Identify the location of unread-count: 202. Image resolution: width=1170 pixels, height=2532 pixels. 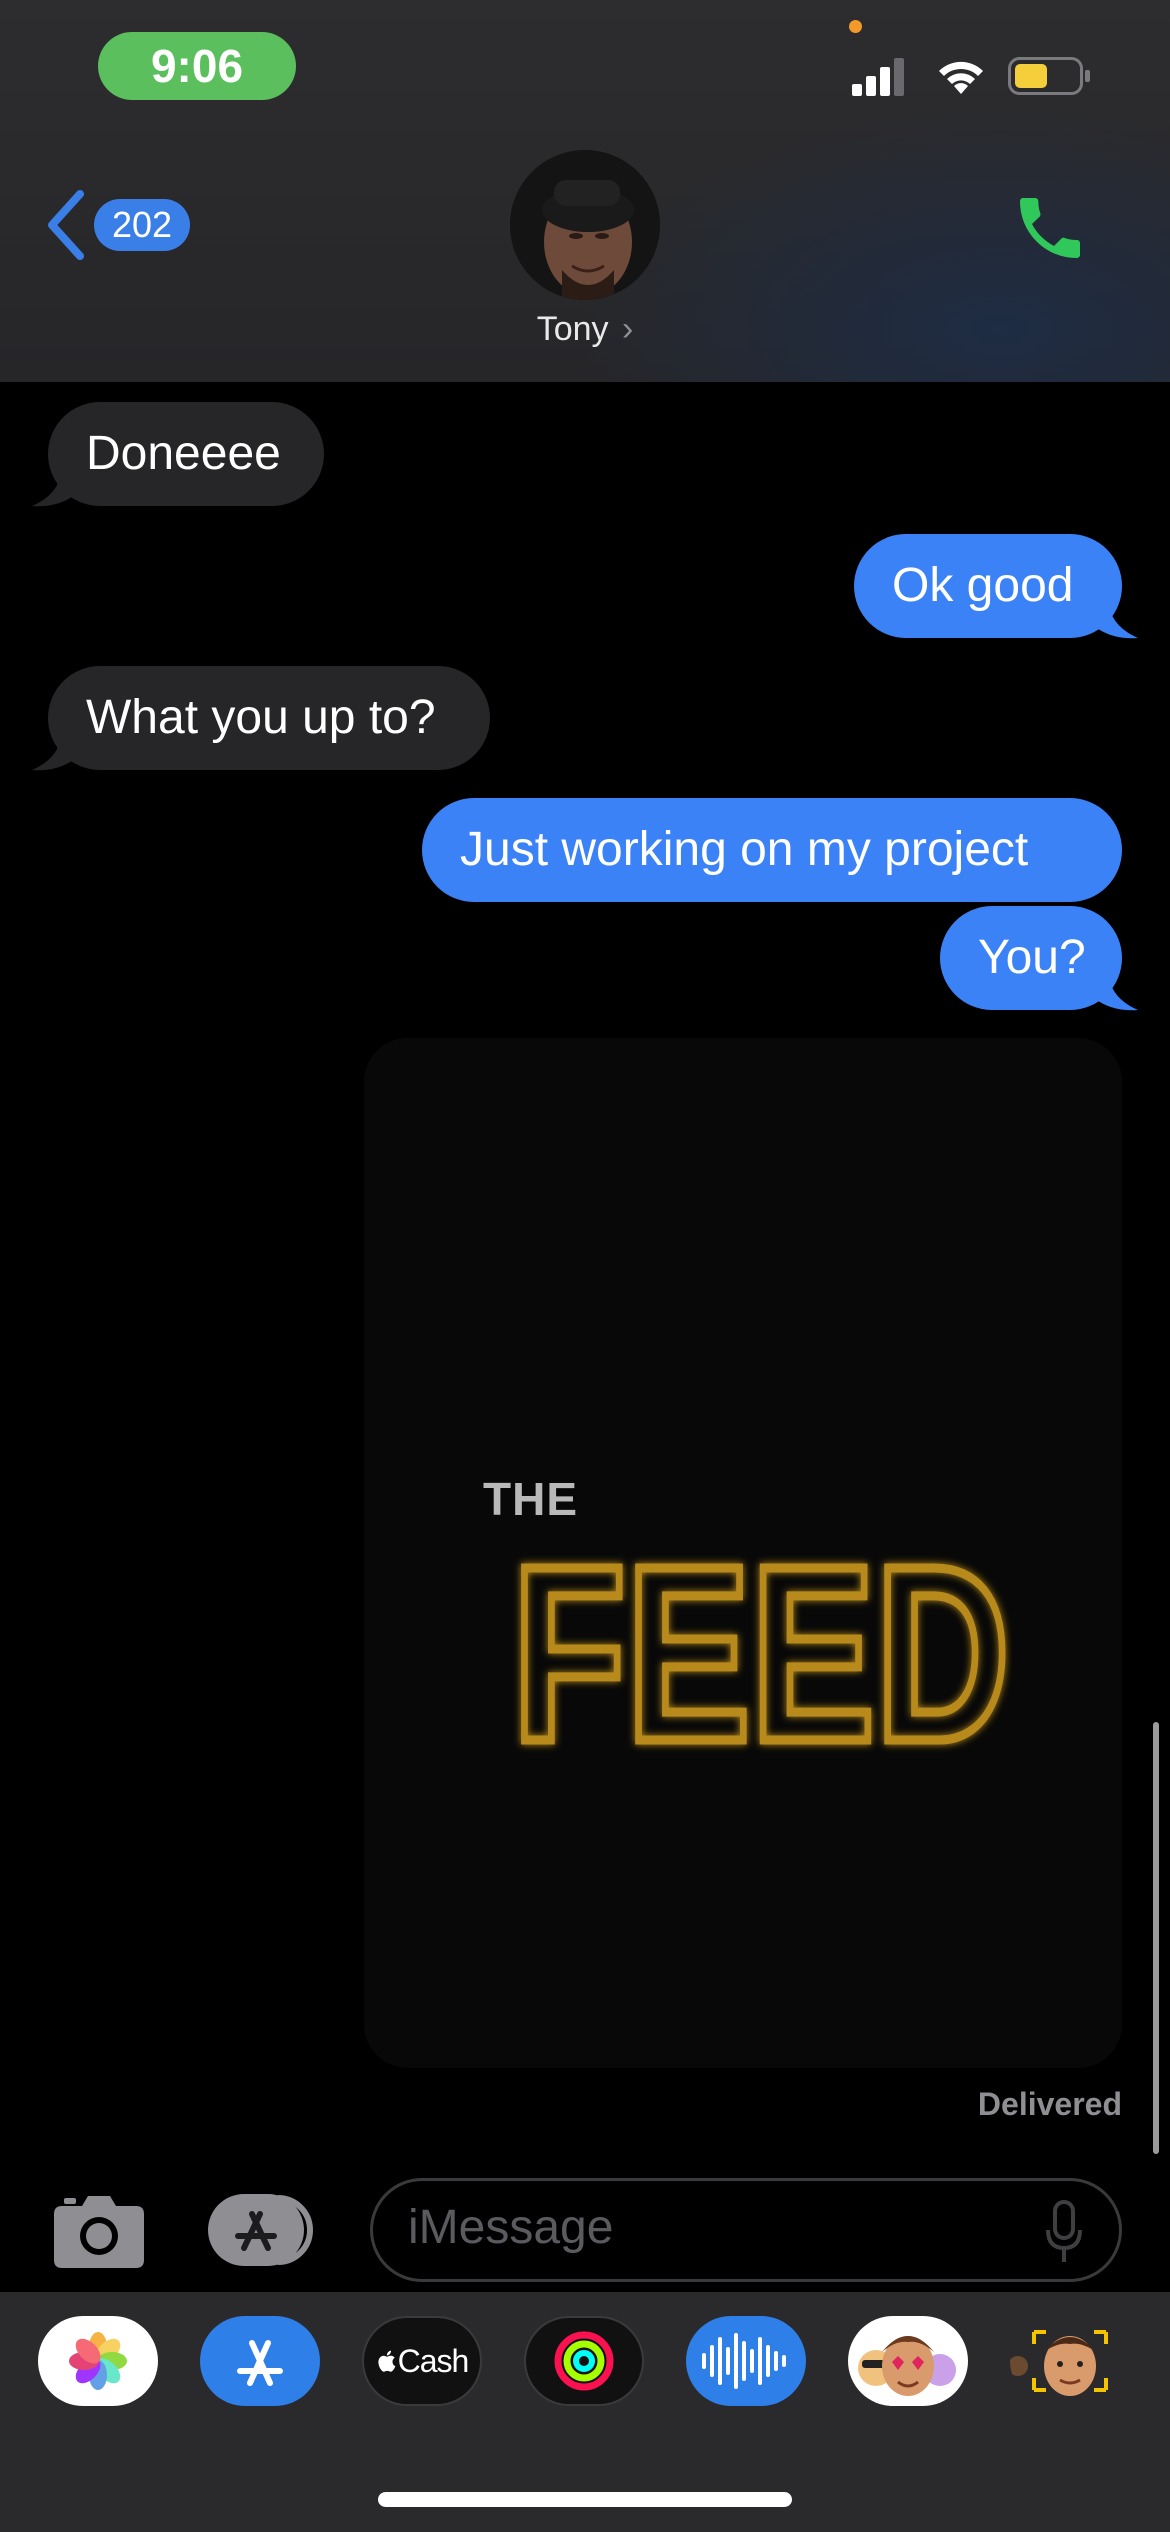
(142, 224).